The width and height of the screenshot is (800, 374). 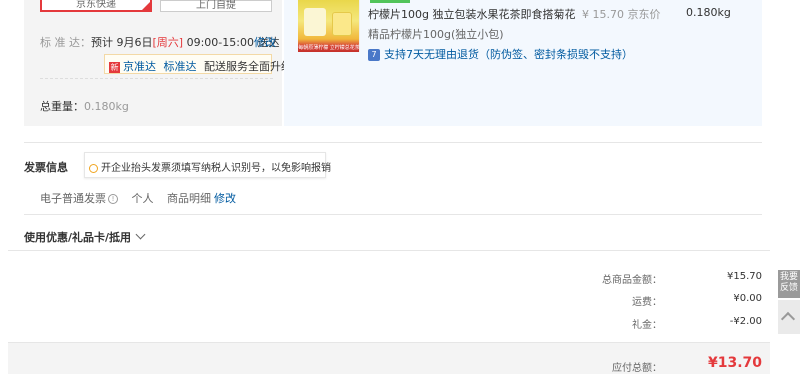 What do you see at coordinates (632, 280) in the screenshot?
I see `totals-goods-label: 总商品金额：` at bounding box center [632, 280].